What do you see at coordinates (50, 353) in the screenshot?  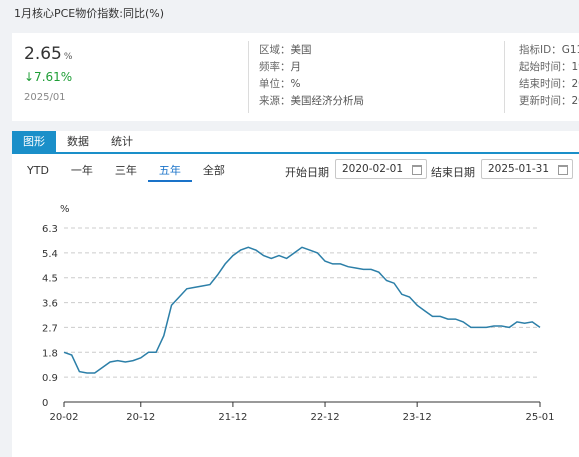 I see `y-tick-label: 1.8` at bounding box center [50, 353].